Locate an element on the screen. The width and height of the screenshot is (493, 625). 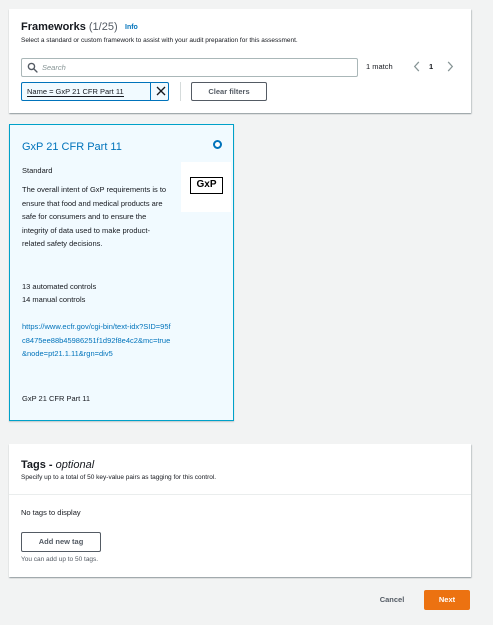
chevron-left-icon is located at coordinates (417, 66).